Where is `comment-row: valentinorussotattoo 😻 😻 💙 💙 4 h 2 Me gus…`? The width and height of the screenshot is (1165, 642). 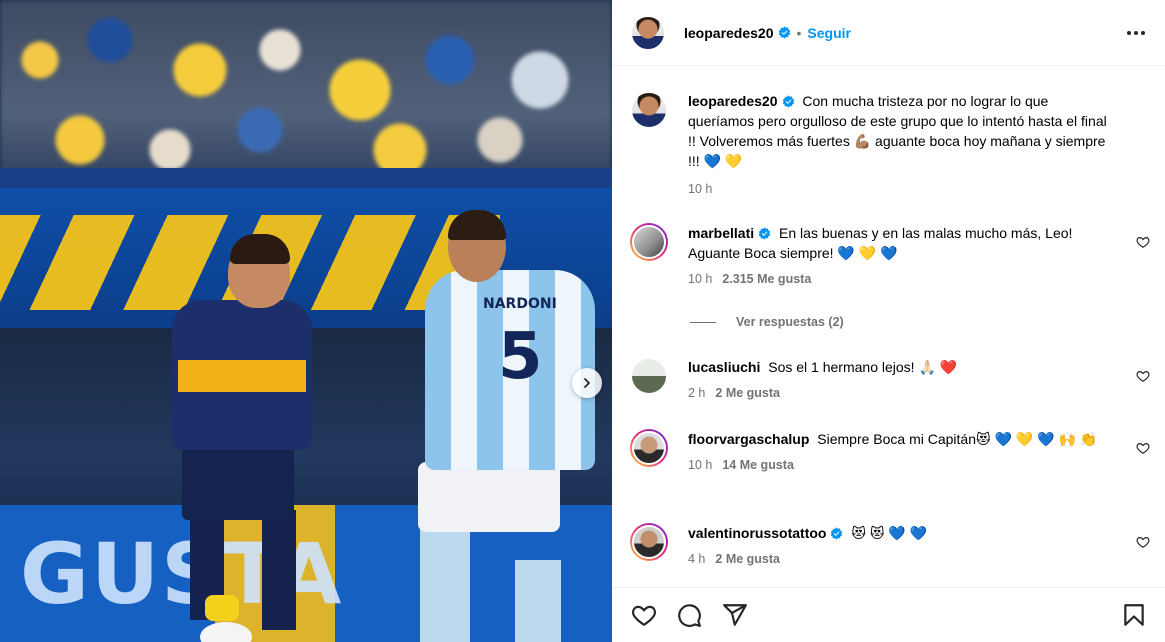 comment-row: valentinorussotattoo 😻 😻 💙 💙 4 h 2 Me gus… is located at coordinates (890, 546).